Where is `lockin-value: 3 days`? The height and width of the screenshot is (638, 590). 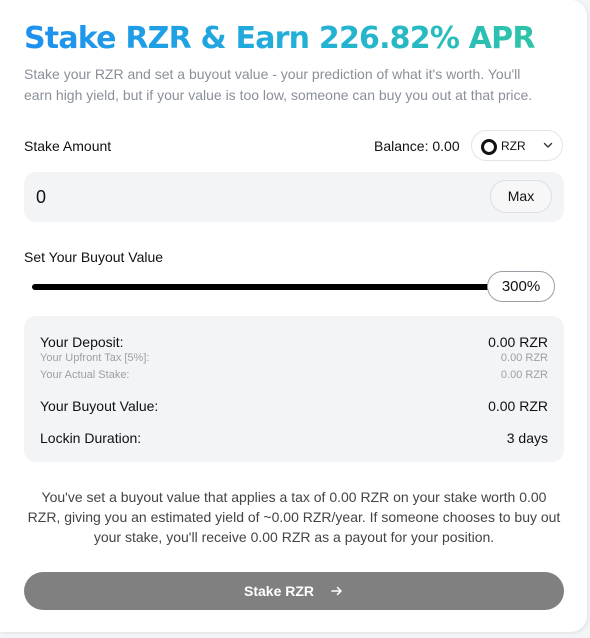 lockin-value: 3 days is located at coordinates (527, 438).